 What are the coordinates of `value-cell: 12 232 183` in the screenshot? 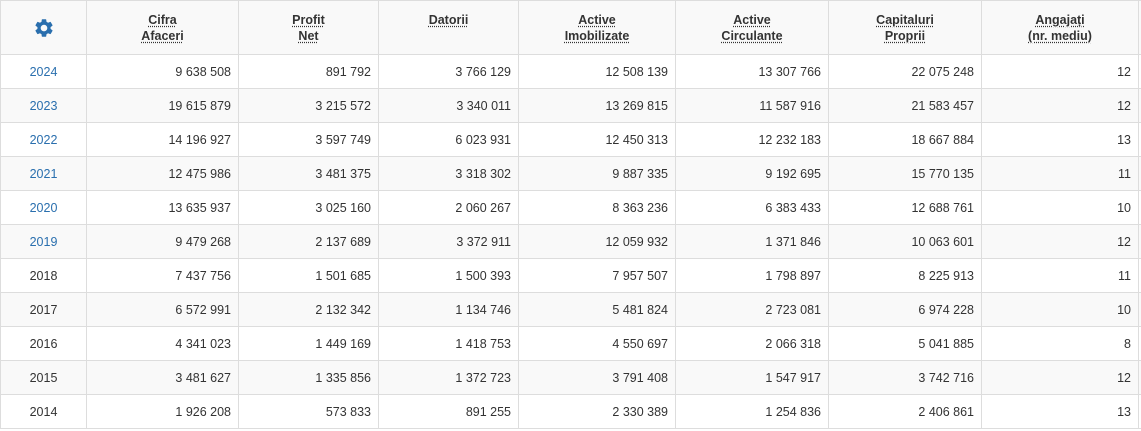 It's located at (752, 139).